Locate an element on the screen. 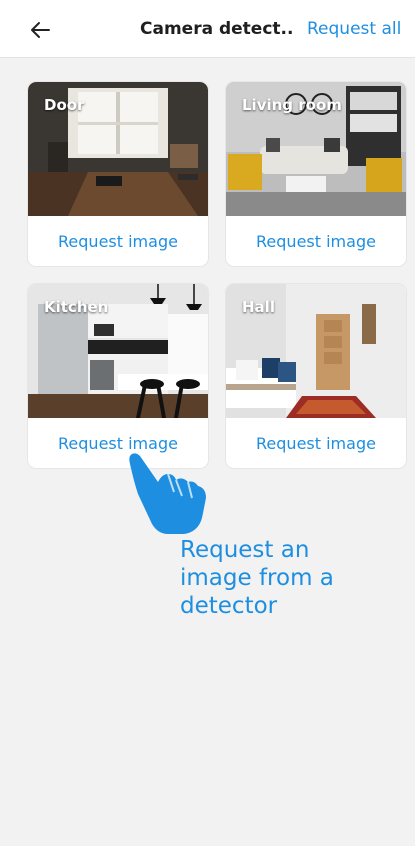  living-room-camera-thumbnail: Living room is located at coordinates (316, 149).